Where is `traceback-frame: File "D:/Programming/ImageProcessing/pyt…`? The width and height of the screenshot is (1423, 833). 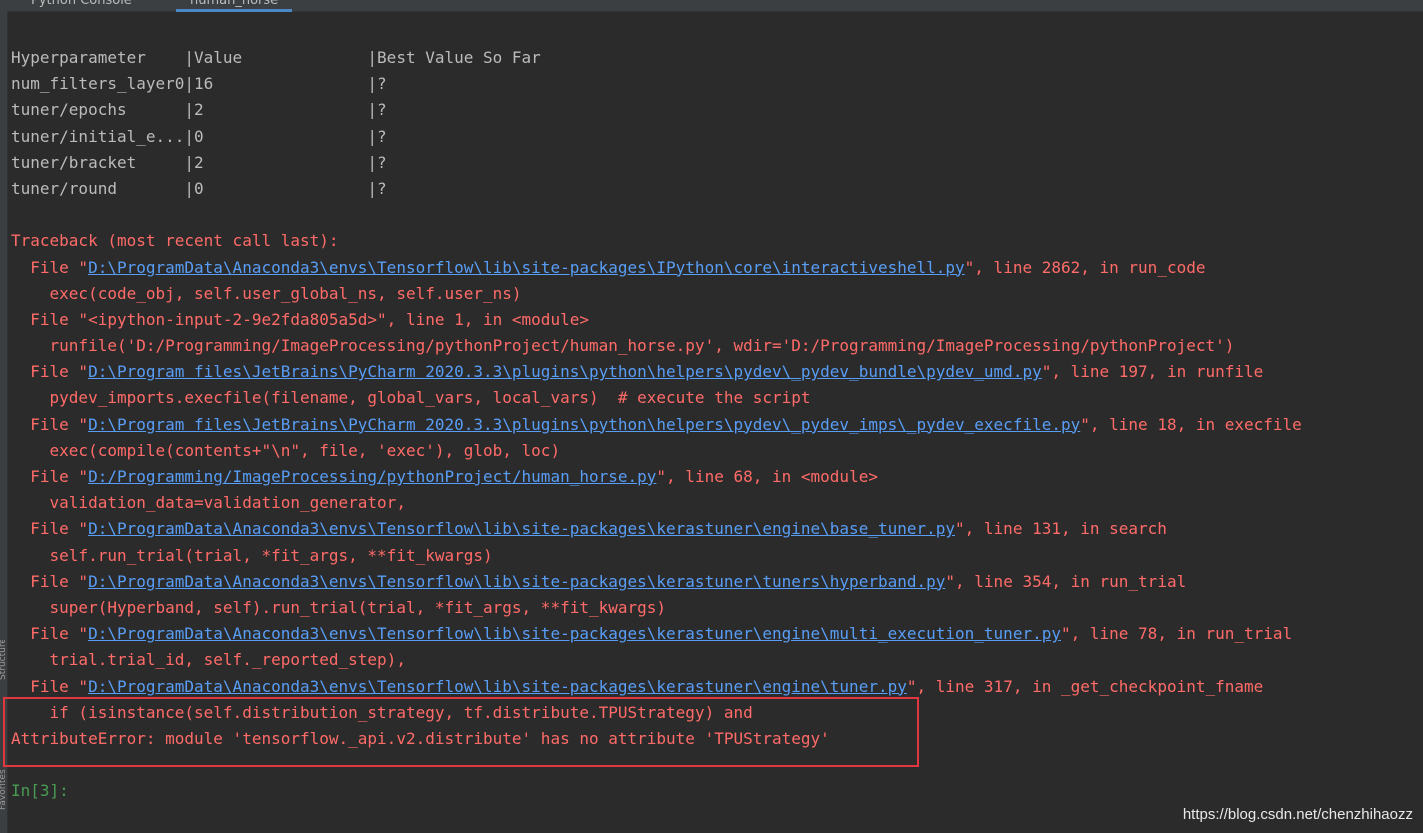
traceback-frame: File "D:/Programming/ImageProcessing/pyt… is located at coordinates (444, 476).